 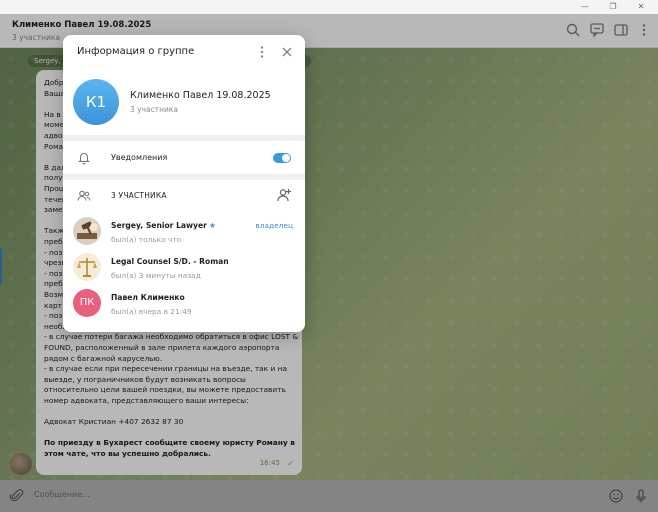 I want to click on group-member-count: 3 участника, so click(x=154, y=109).